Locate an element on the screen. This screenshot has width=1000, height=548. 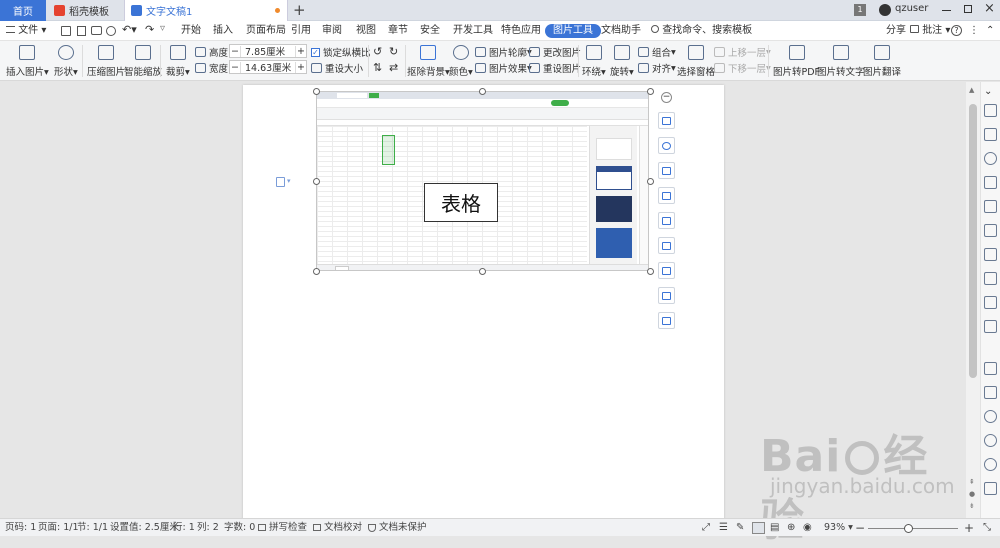
menu-references: 引用 is located at coordinates (301, 31).